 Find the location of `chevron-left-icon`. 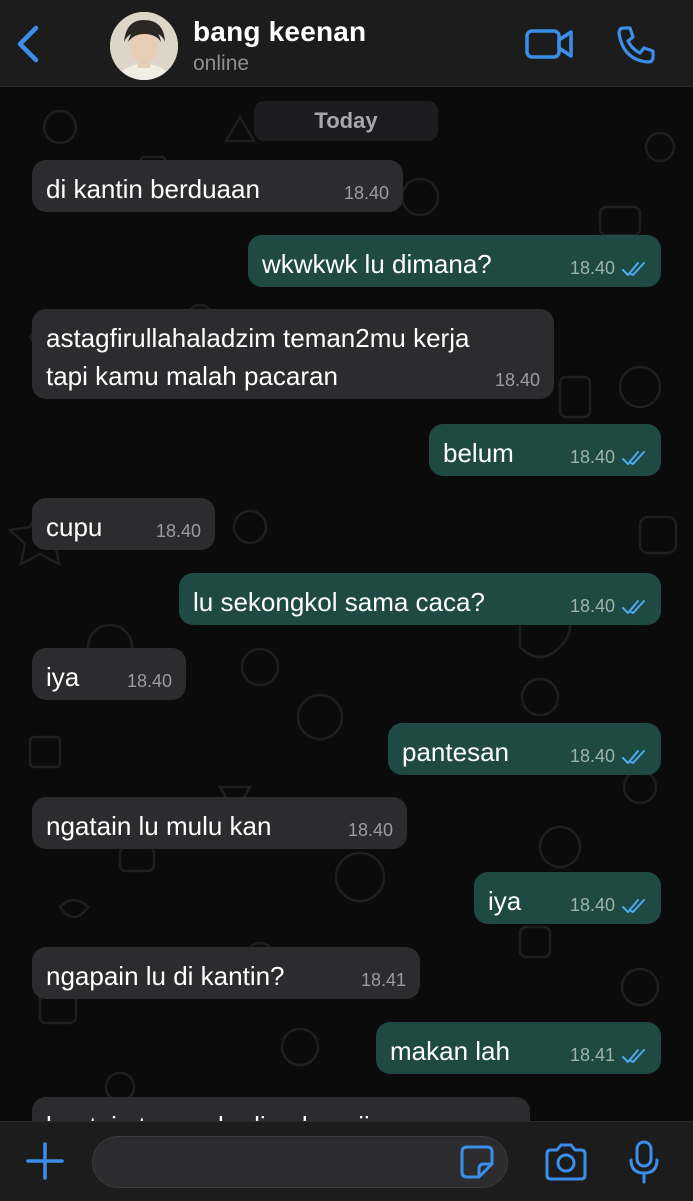

chevron-left-icon is located at coordinates (30, 44).